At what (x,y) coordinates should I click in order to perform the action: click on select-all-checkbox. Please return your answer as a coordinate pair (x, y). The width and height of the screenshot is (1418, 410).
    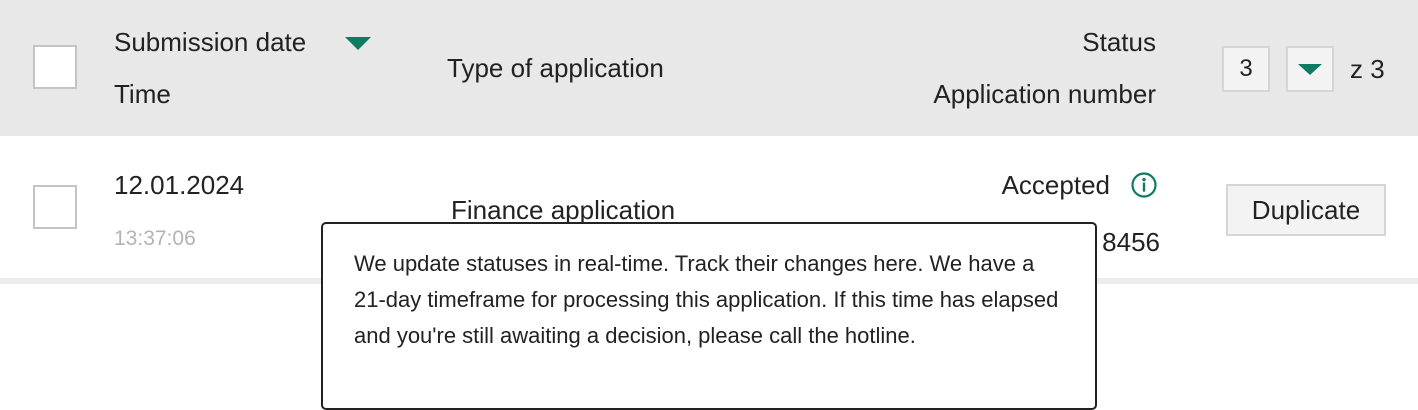
    Looking at the image, I should click on (55, 67).